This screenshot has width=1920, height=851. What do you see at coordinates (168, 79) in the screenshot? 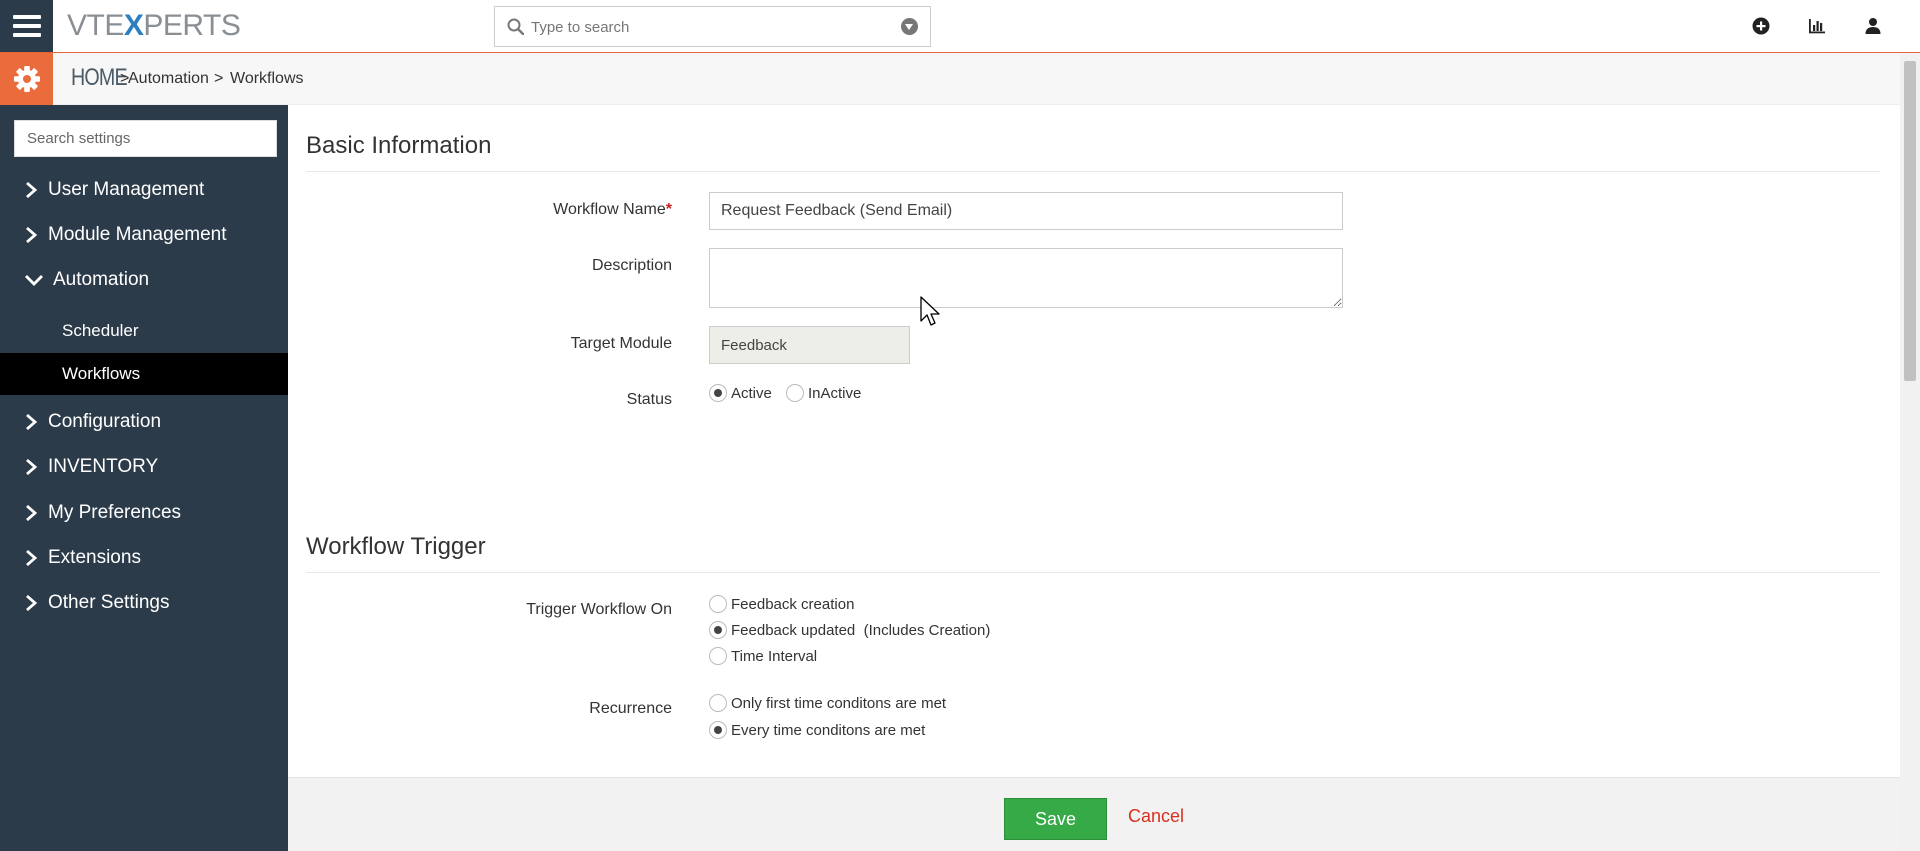
I see `breadcrumb-automation: Automation` at bounding box center [168, 79].